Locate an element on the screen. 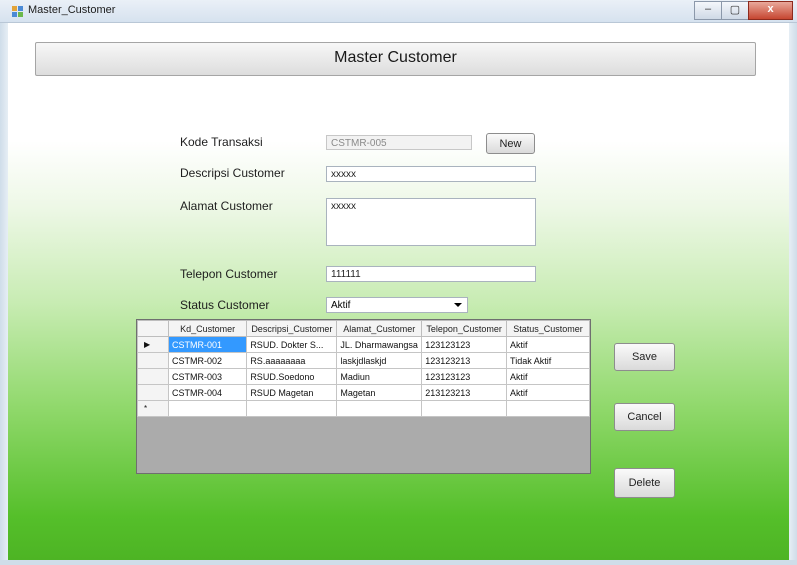 The image size is (797, 565). close-icon: x is located at coordinates (770, 9).